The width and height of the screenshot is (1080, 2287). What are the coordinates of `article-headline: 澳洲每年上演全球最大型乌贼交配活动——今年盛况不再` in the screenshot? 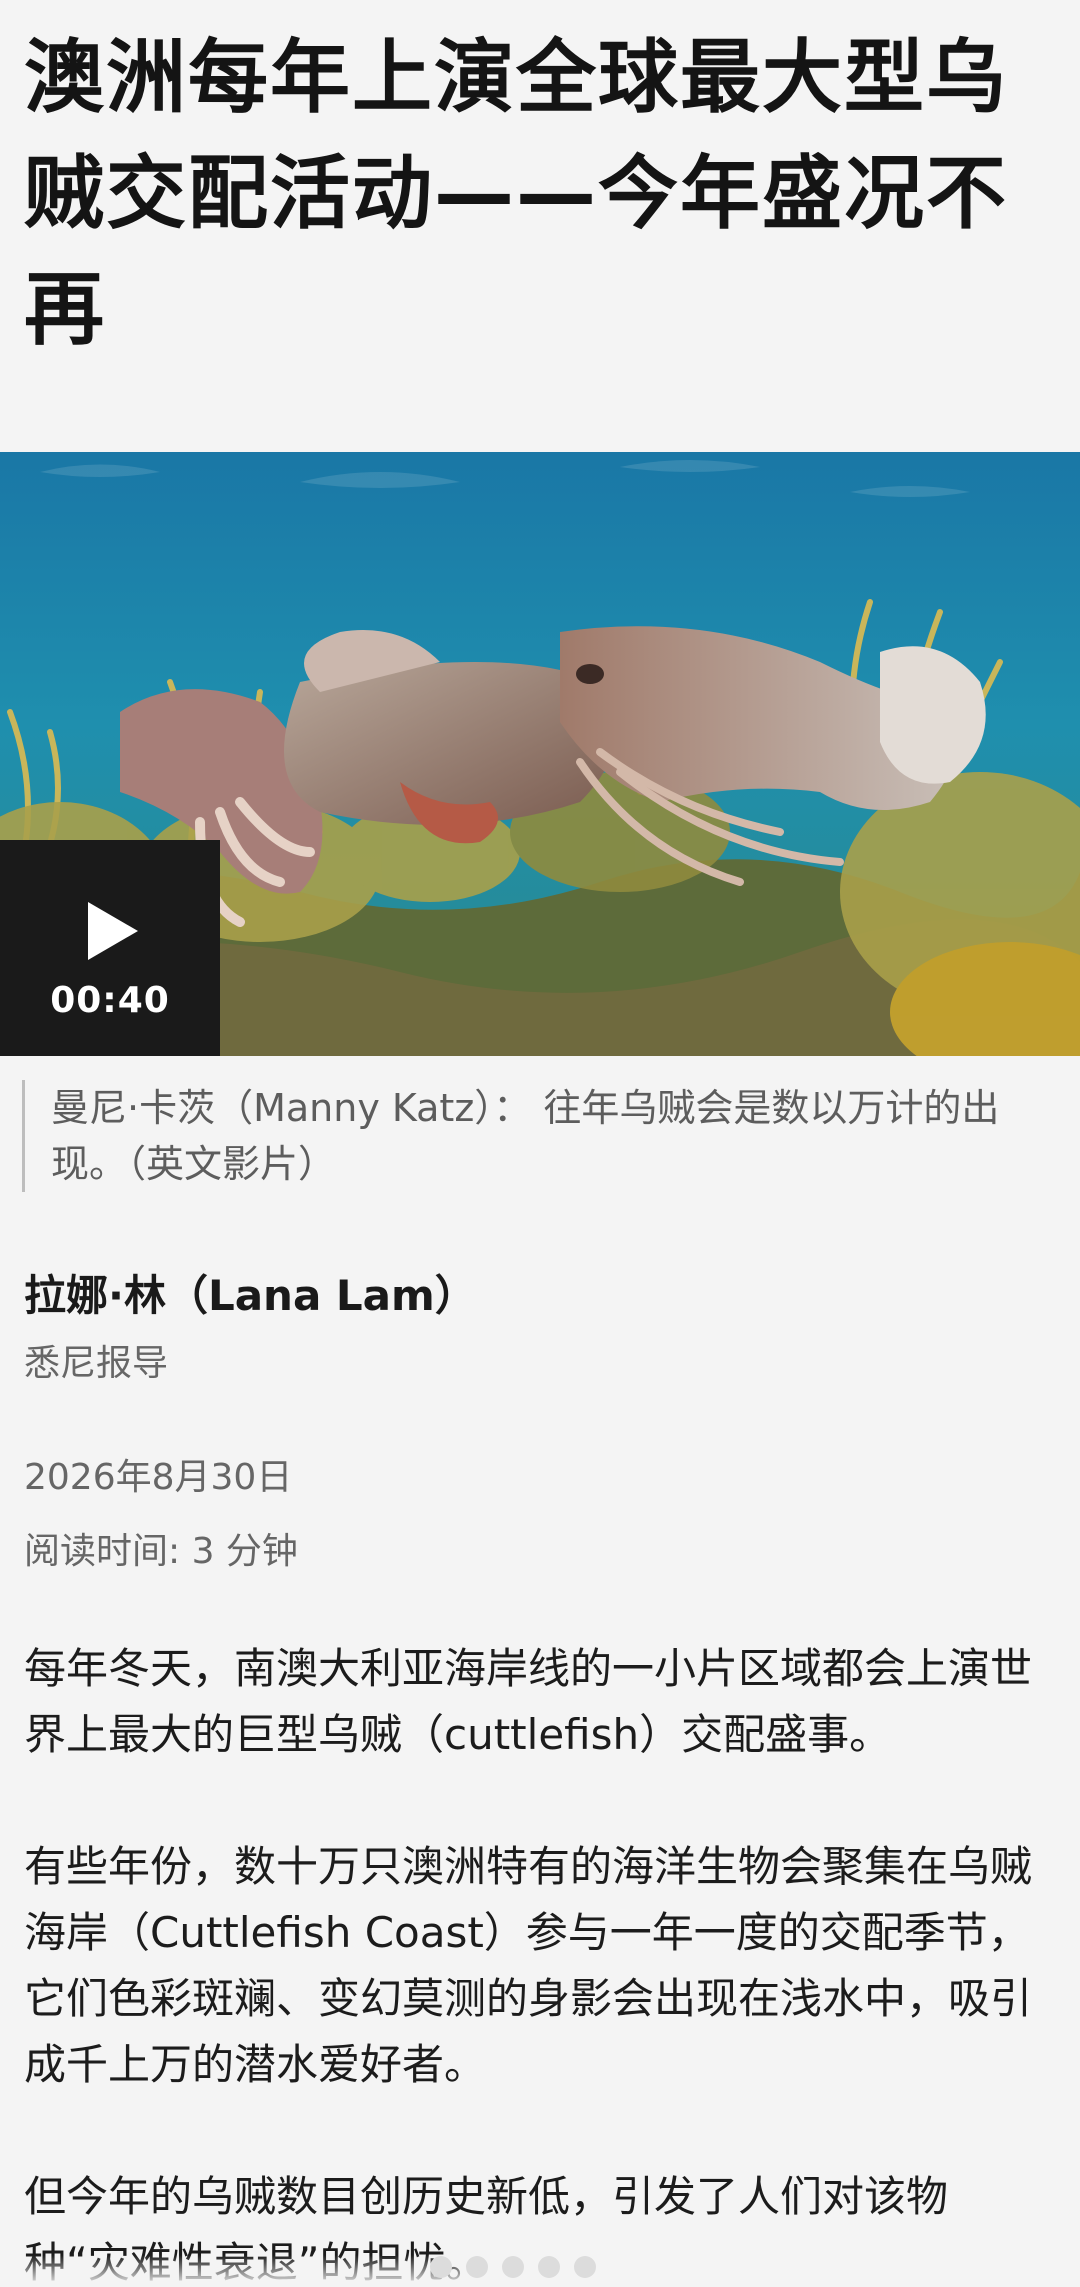 It's located at (516, 193).